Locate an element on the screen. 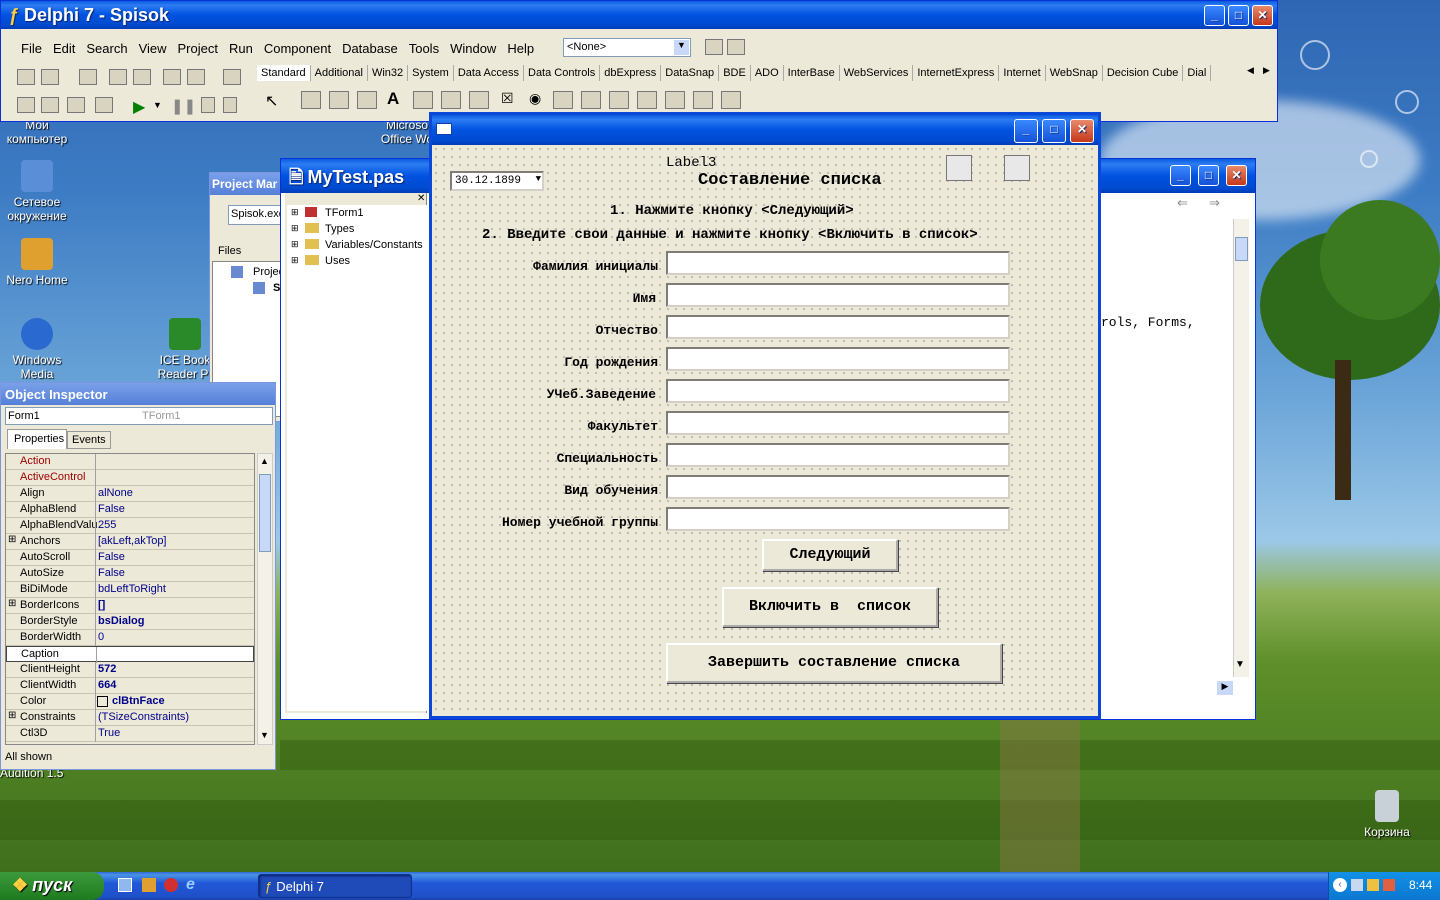 This screenshot has height=900, width=1440. property-value: 664 is located at coordinates (107, 685).